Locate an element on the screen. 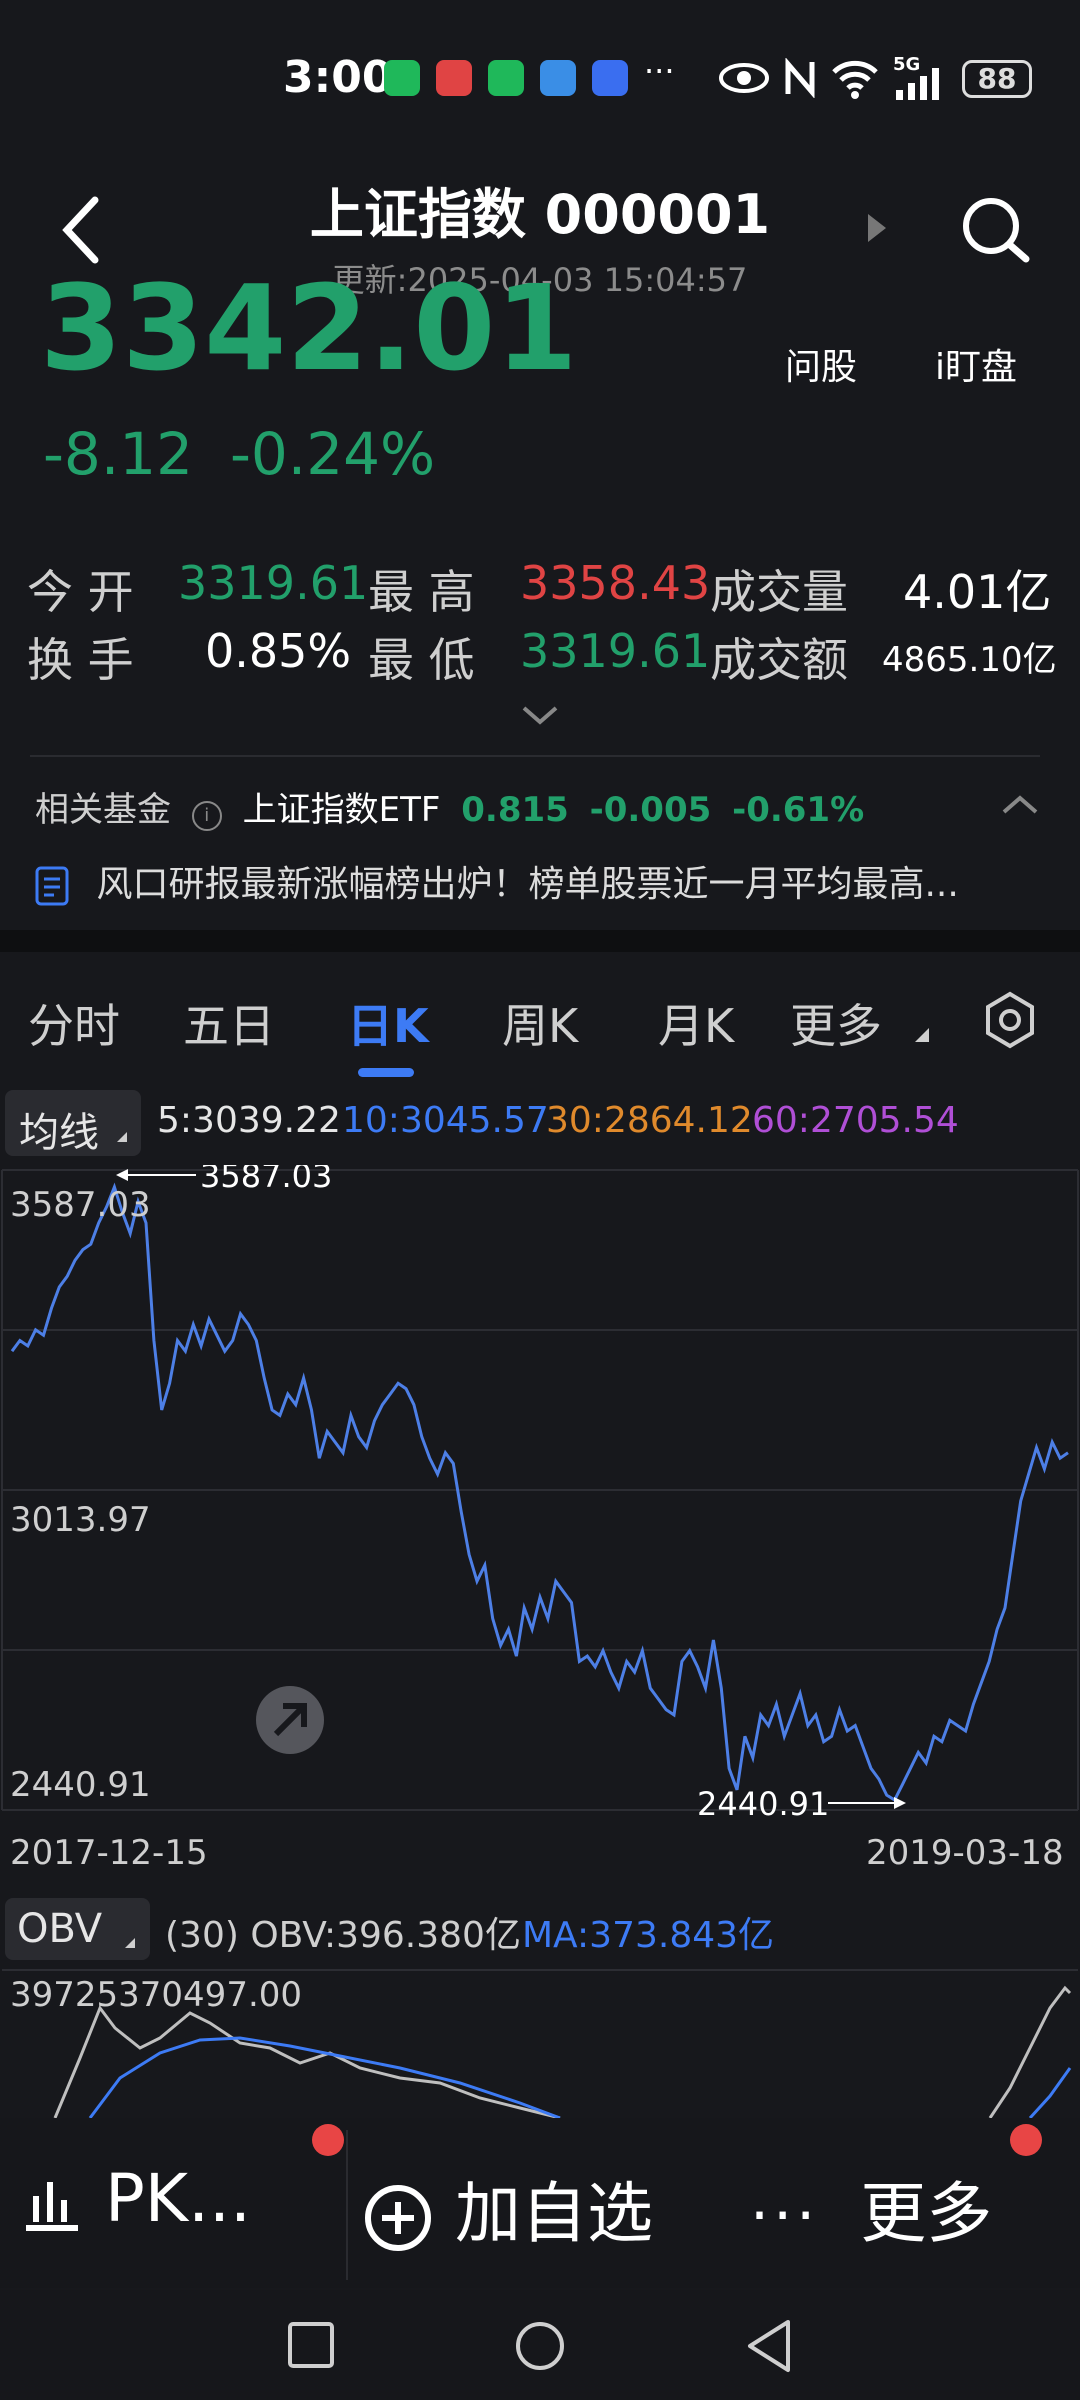 The width and height of the screenshot is (1080, 2400). system-nav-bar is located at coordinates (540, 2345).